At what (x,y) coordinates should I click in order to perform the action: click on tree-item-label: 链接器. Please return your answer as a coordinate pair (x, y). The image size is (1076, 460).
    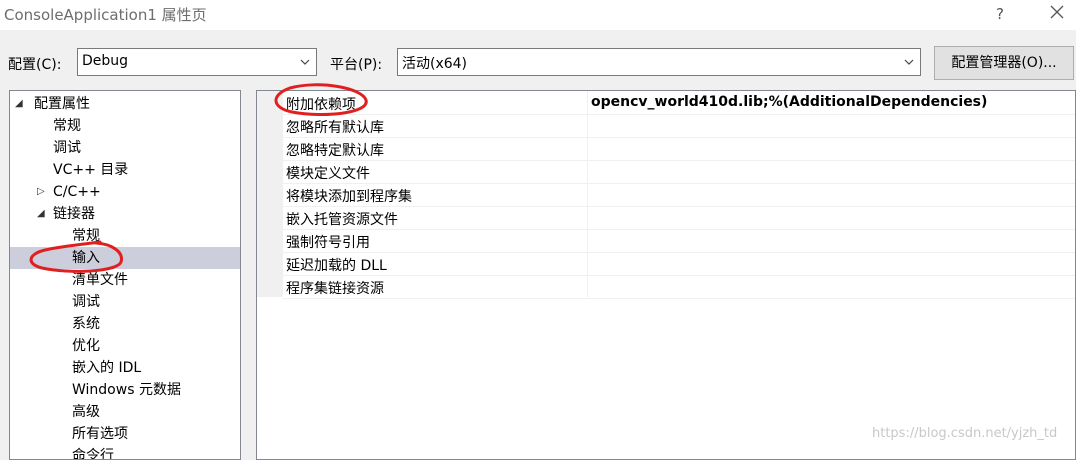
    Looking at the image, I should click on (74, 214).